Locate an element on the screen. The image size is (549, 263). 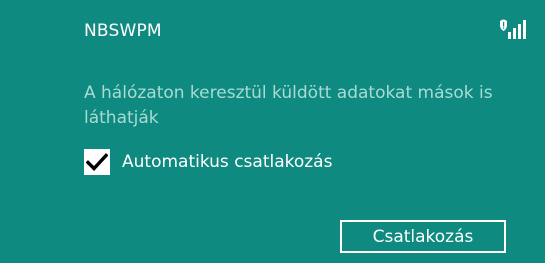
auto-connect-checkbox is located at coordinates (97, 162).